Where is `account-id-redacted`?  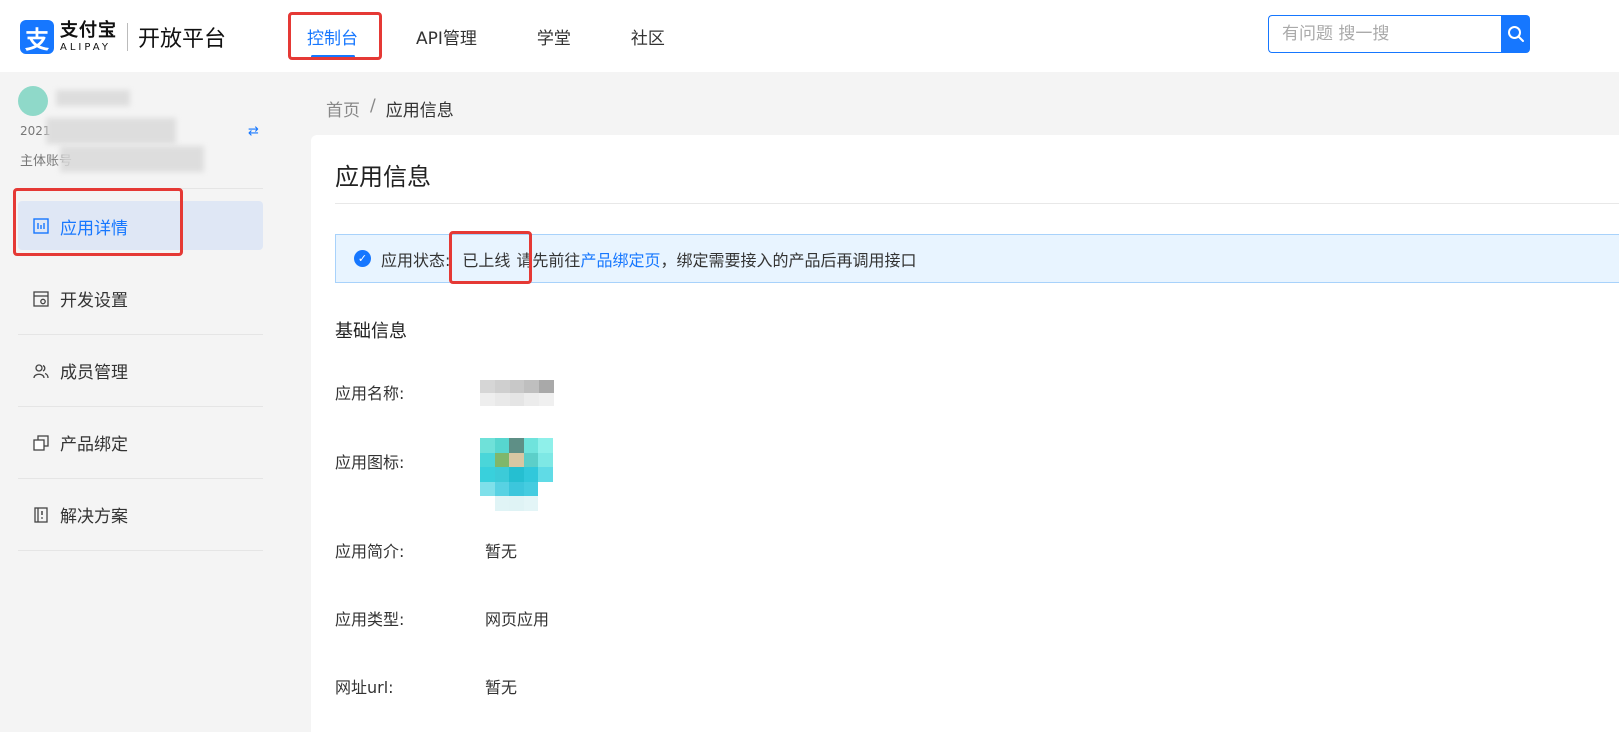
account-id-redacted is located at coordinates (111, 131).